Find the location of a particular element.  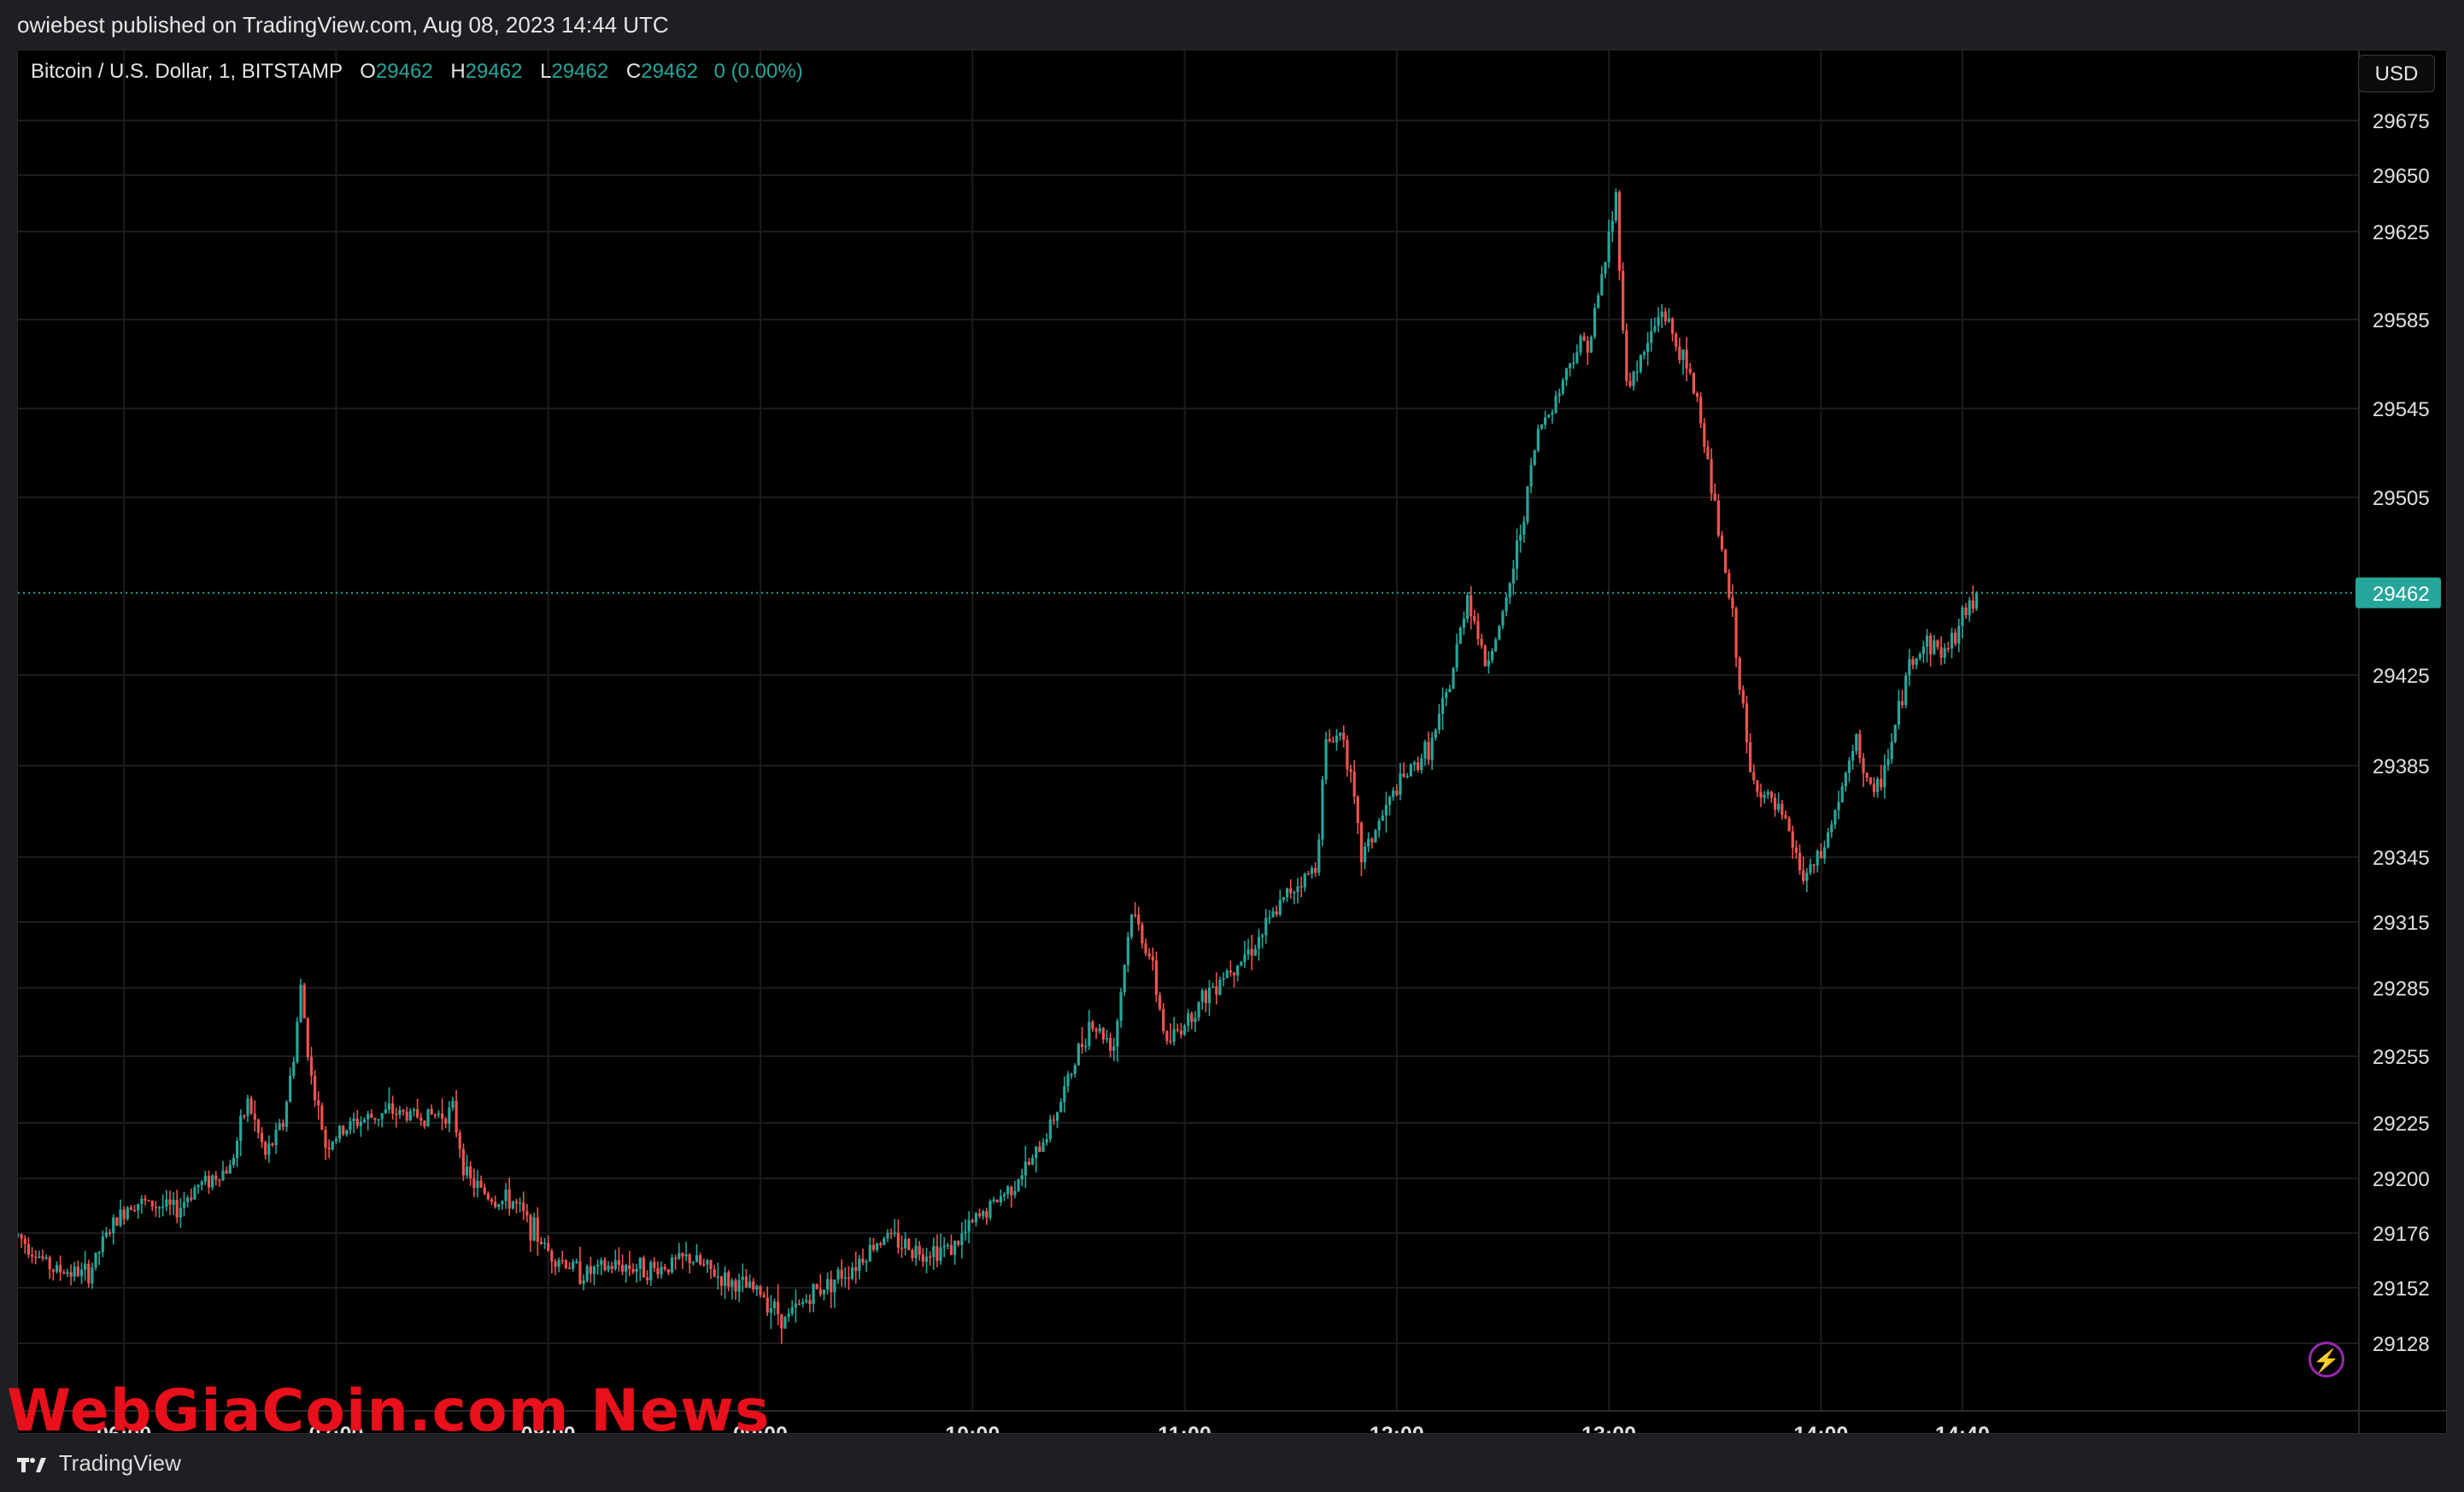

tradingview-logo-icon is located at coordinates (31, 1464).